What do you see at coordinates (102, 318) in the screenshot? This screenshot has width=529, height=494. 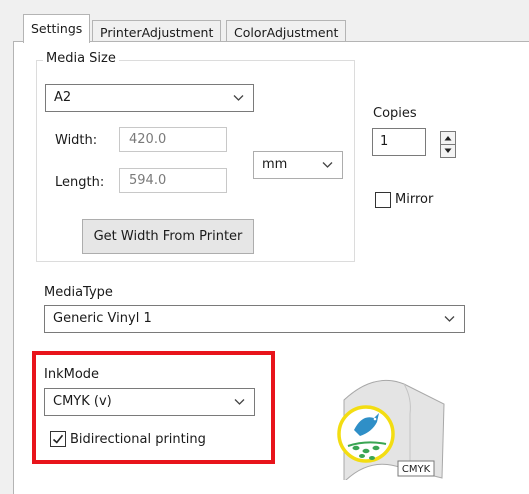 I see `media-type-value: Generic Vinyl 1` at bounding box center [102, 318].